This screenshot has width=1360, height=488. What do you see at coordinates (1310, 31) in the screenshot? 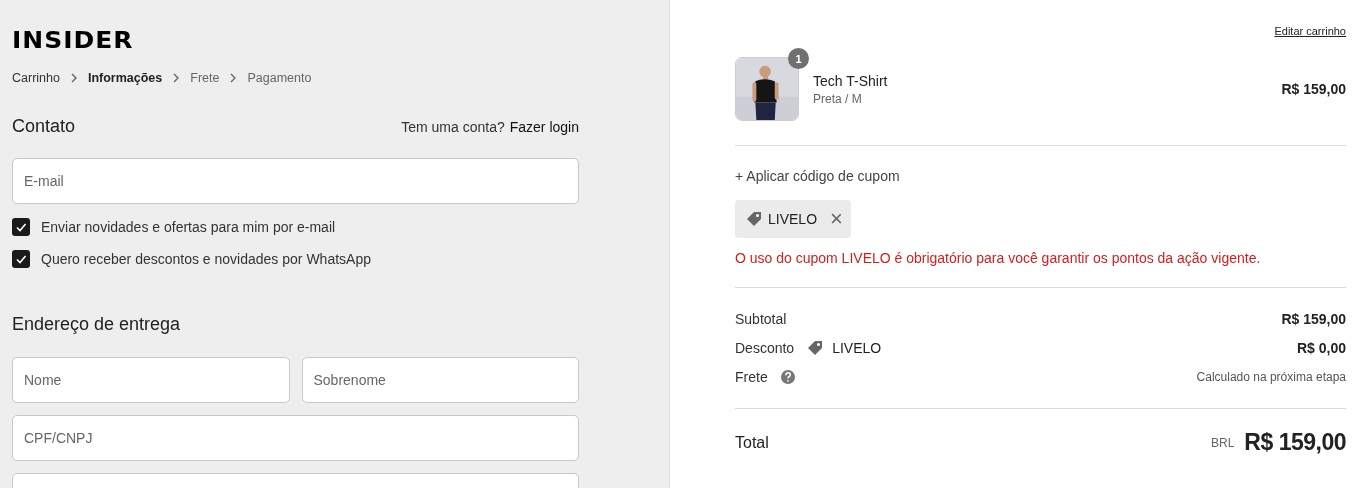
I see `edit-cart-link: Editar carrinho` at bounding box center [1310, 31].